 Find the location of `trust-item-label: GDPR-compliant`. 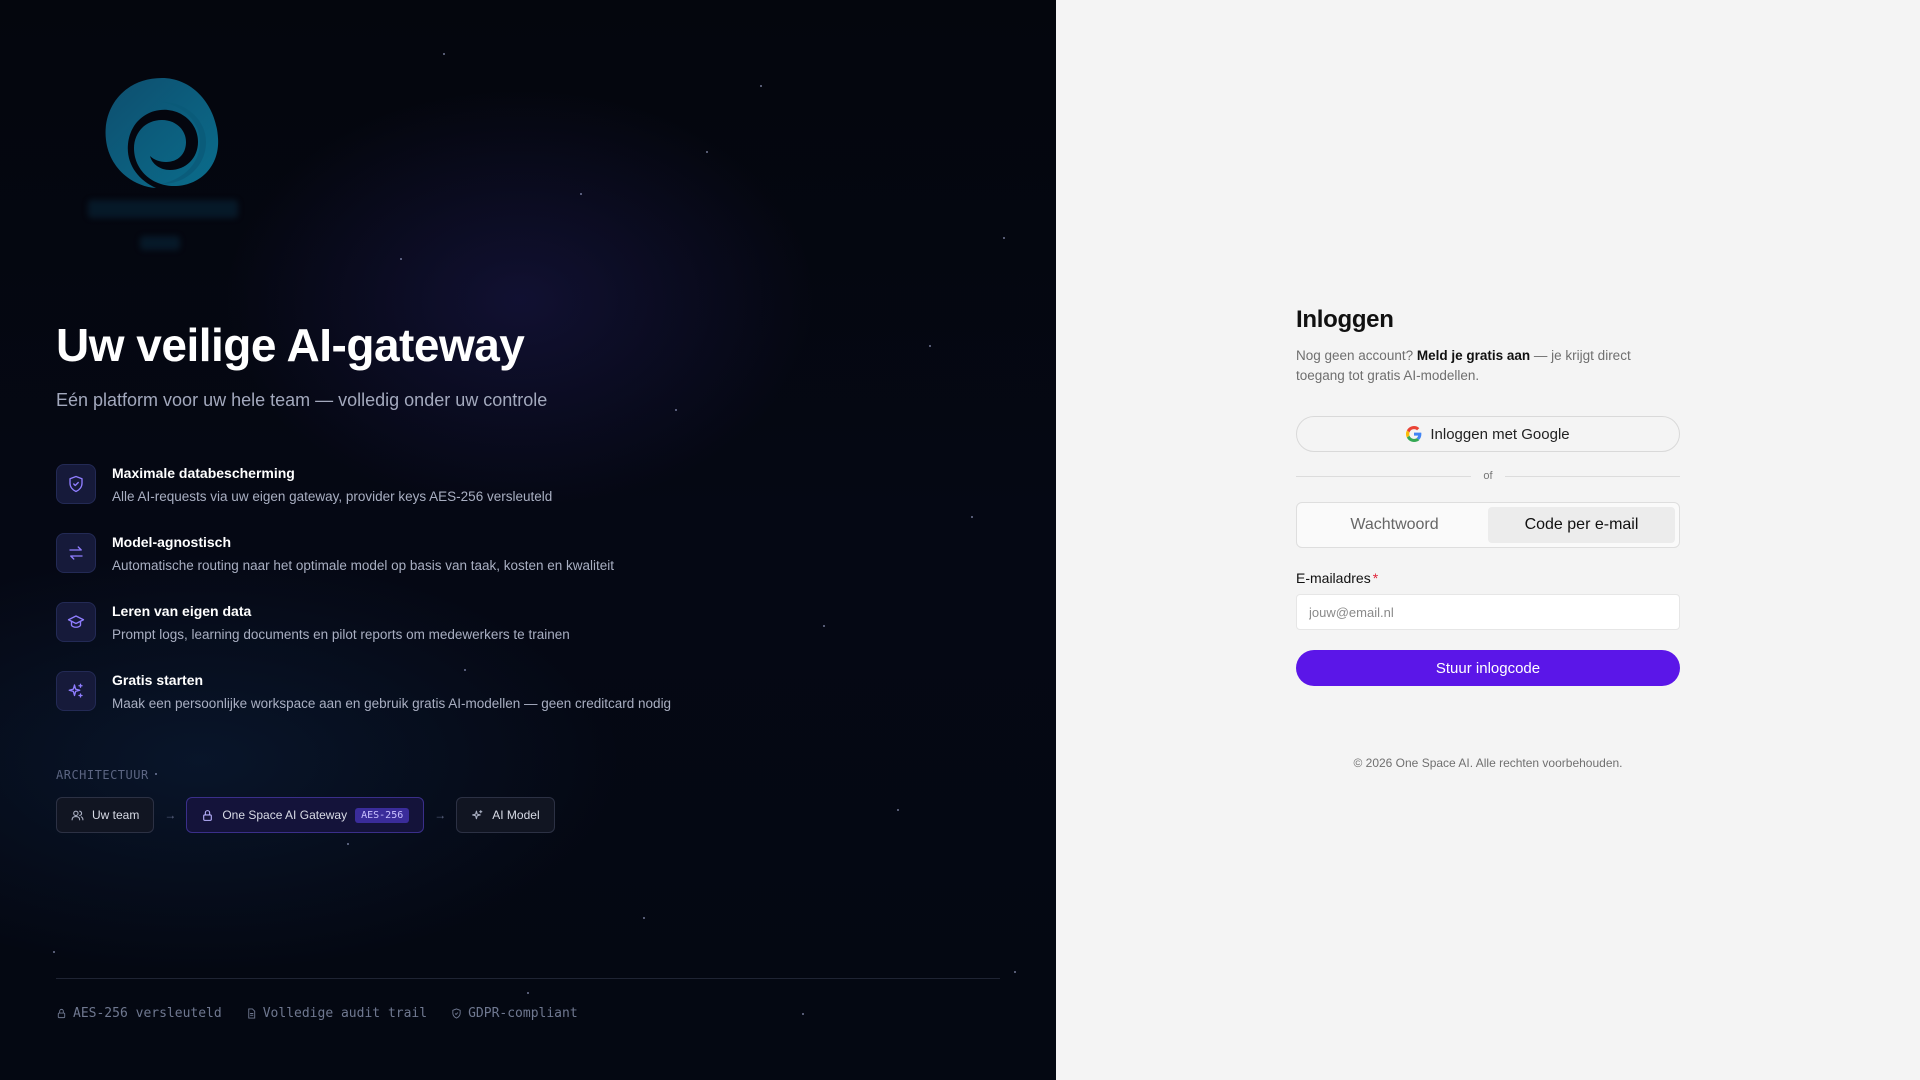

trust-item-label: GDPR-compliant is located at coordinates (523, 1013).